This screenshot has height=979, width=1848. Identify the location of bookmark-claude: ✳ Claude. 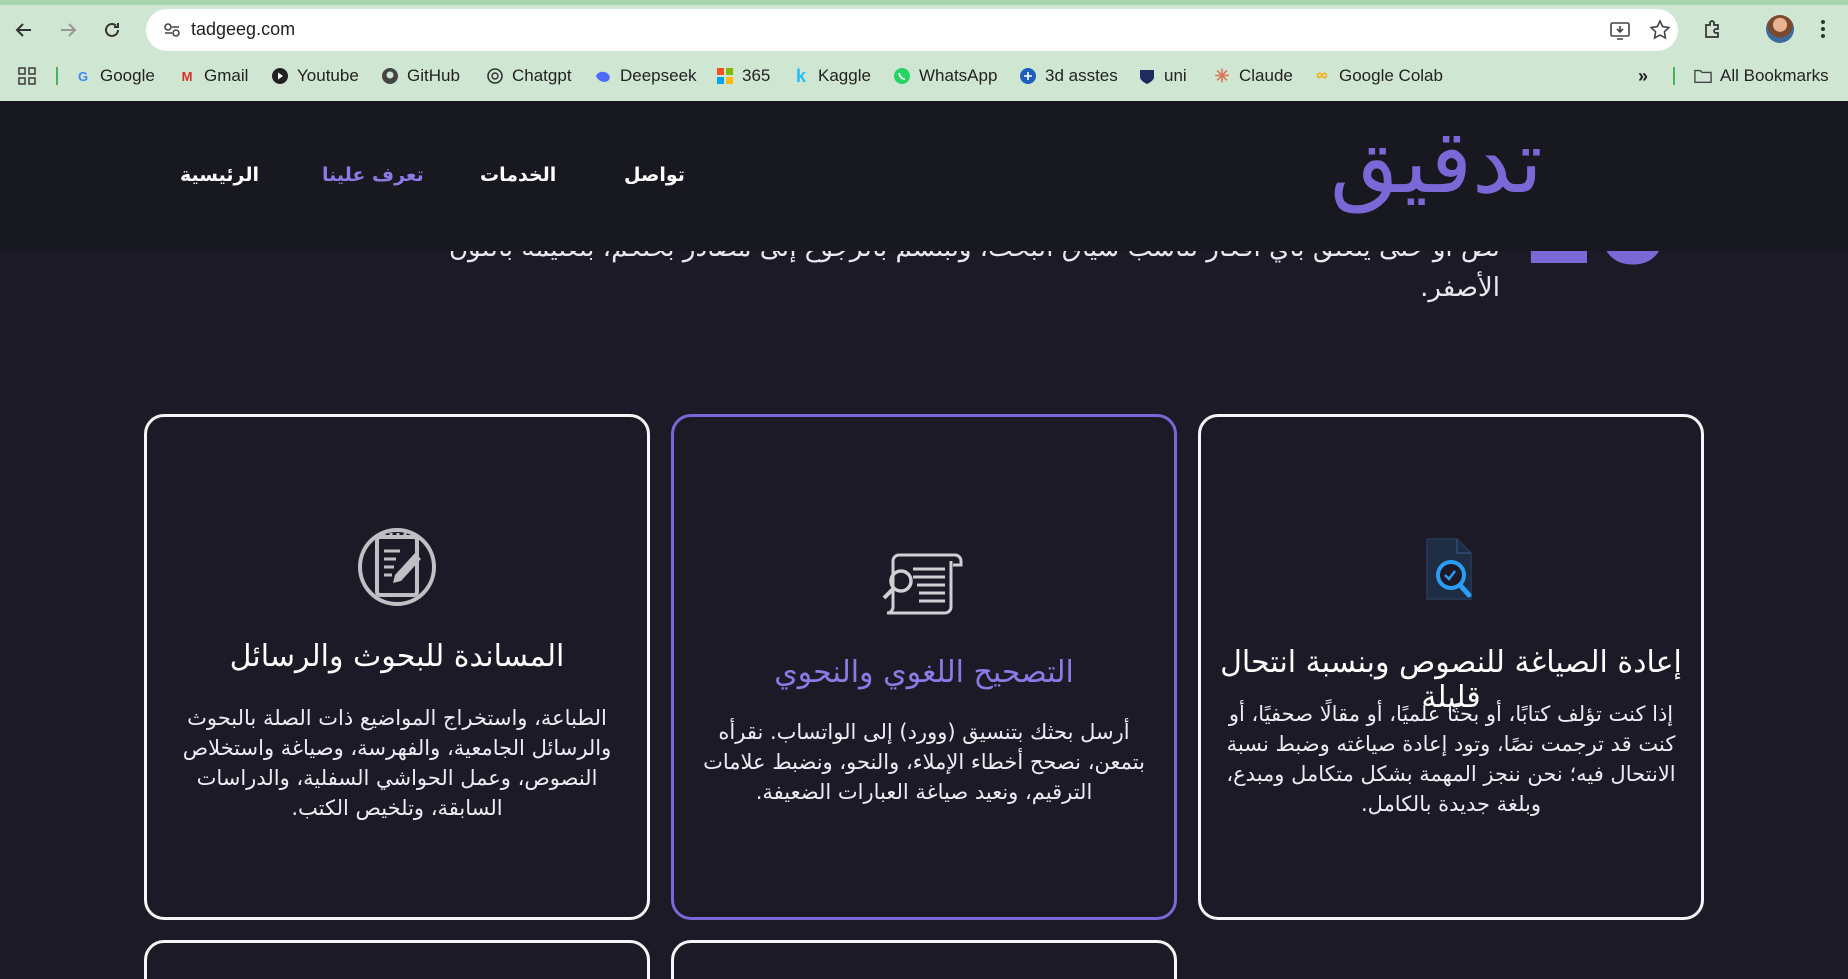
(1253, 76).